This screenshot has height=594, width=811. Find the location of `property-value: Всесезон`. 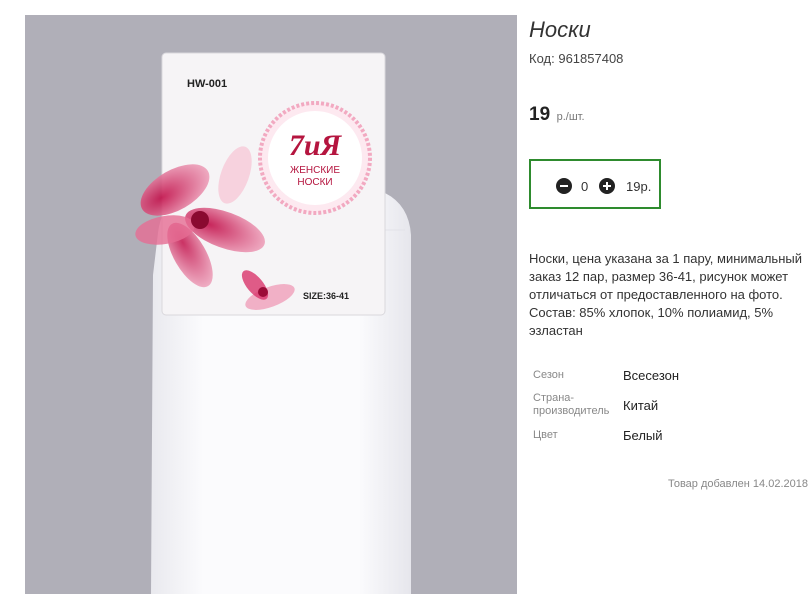

property-value: Всесезон is located at coordinates (651, 375).